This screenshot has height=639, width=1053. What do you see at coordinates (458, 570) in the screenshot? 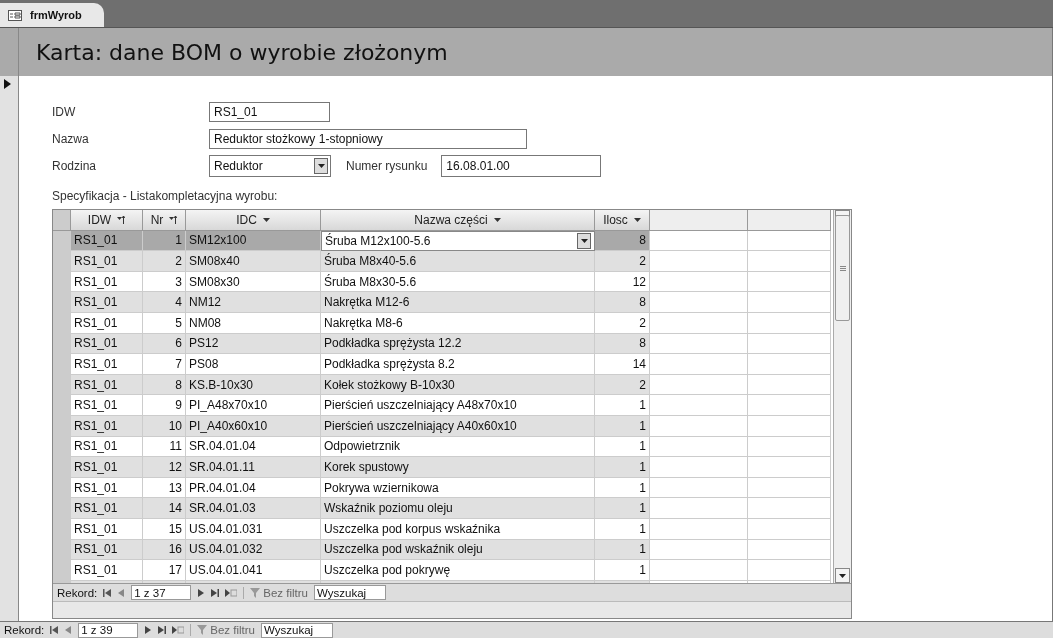
I see `table-cell: Uszczelka pod pokrywę` at bounding box center [458, 570].